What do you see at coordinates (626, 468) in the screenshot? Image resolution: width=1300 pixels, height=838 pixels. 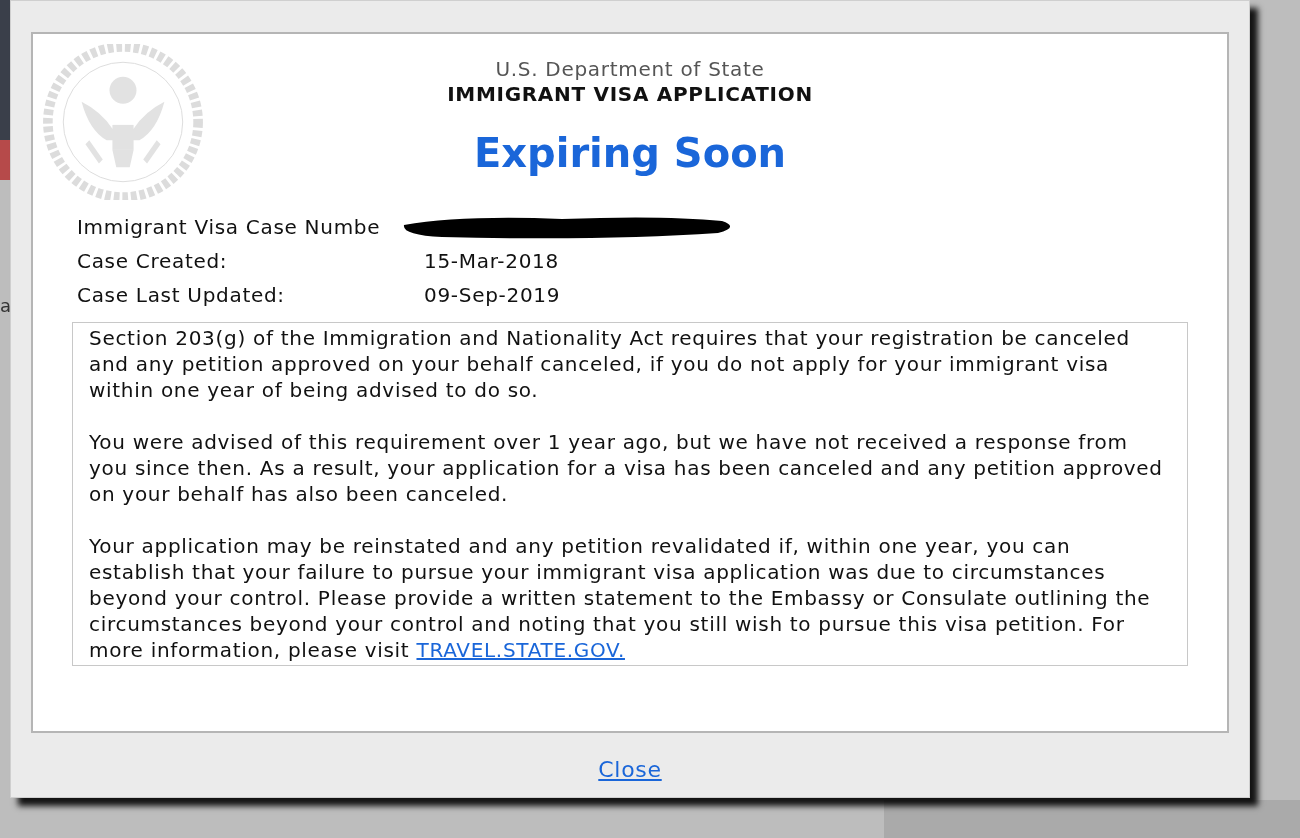 I see `notice-paragraph: You were advised of this requirement over 1 year ago, but we have not received a response from you since then. As a result, your application for a visa has been canceled and any petition approved on your behalf has also been canceled.` at bounding box center [626, 468].